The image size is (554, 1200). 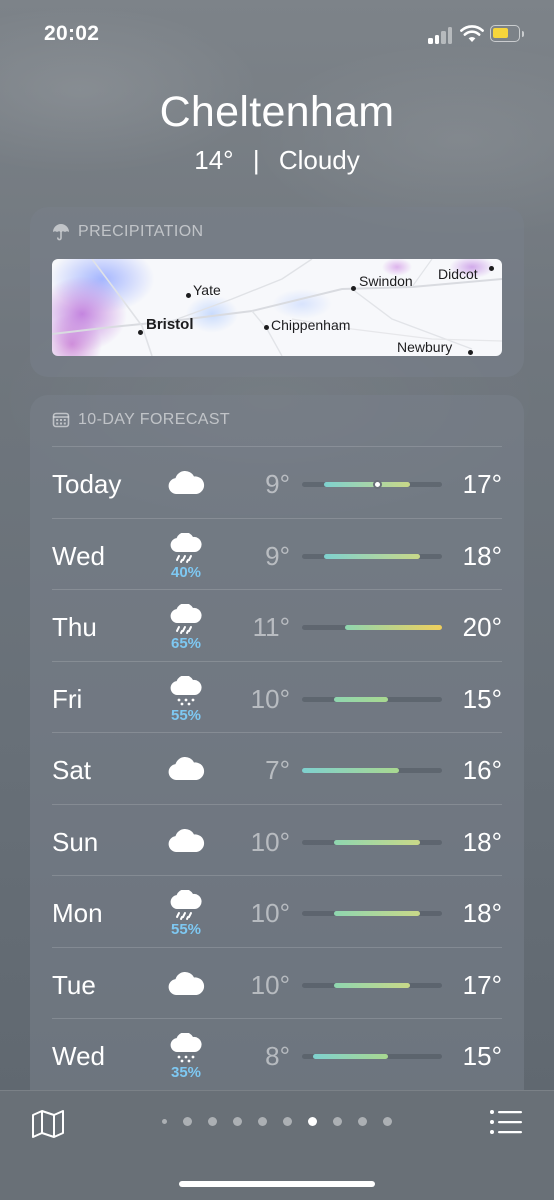 What do you see at coordinates (482, 627) in the screenshot?
I see `high-temperature: 20°` at bounding box center [482, 627].